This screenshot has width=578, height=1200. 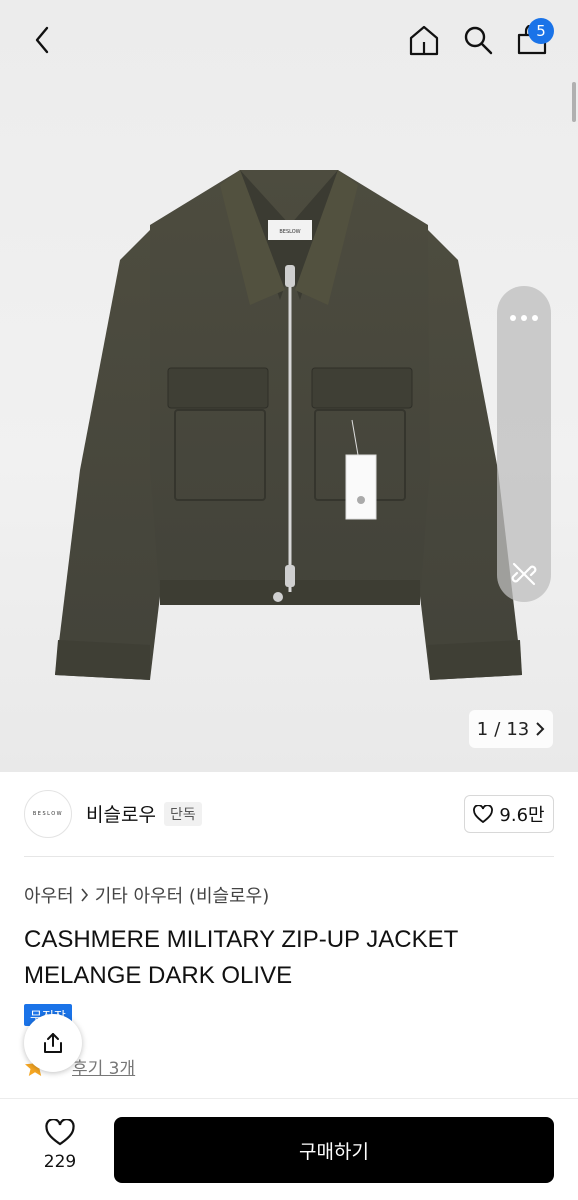 I want to click on scroll-indicator, so click(x=574, y=102).